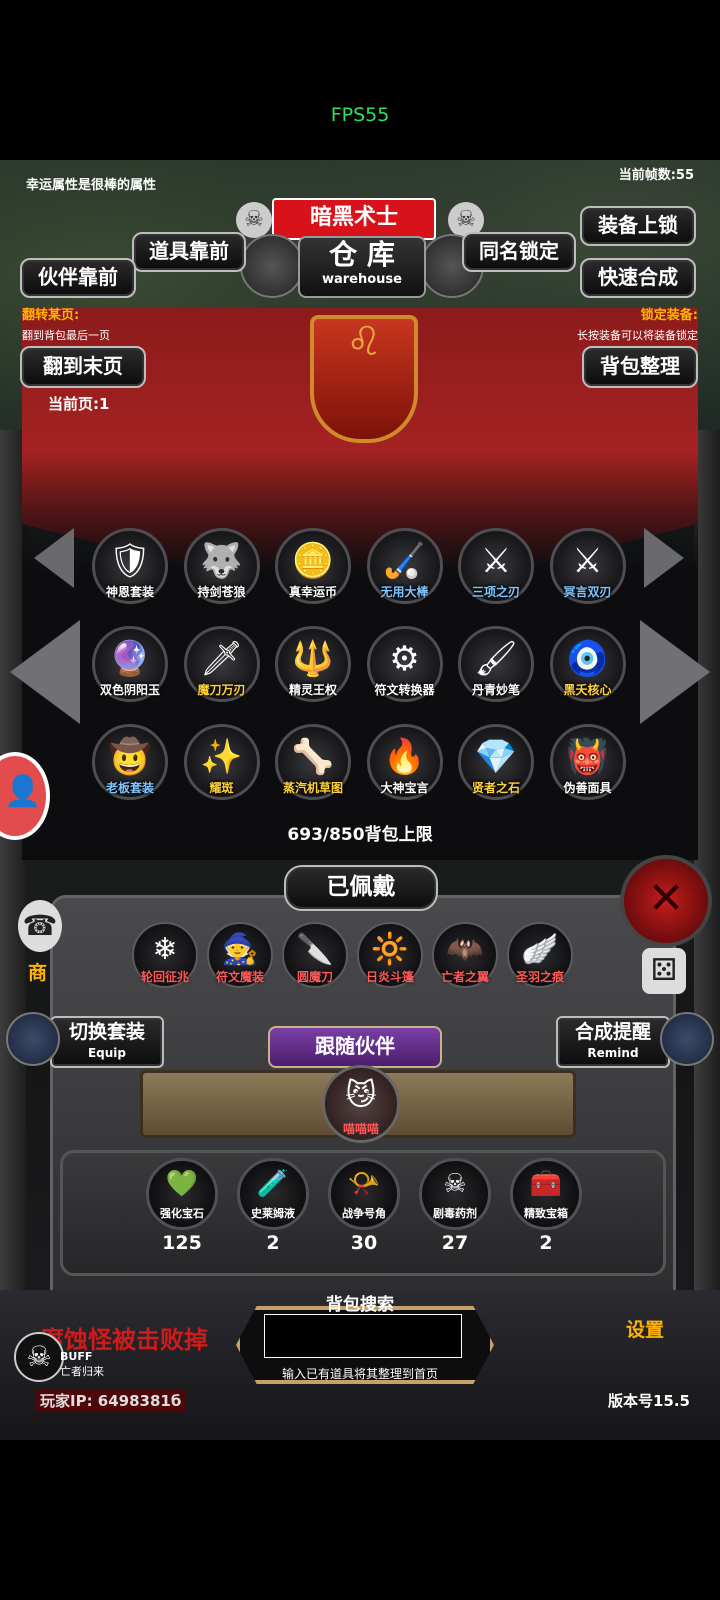 The width and height of the screenshot is (720, 1600). Describe the element at coordinates (312, 690) in the screenshot. I see `inventory-item-label: 精灵王权` at that location.